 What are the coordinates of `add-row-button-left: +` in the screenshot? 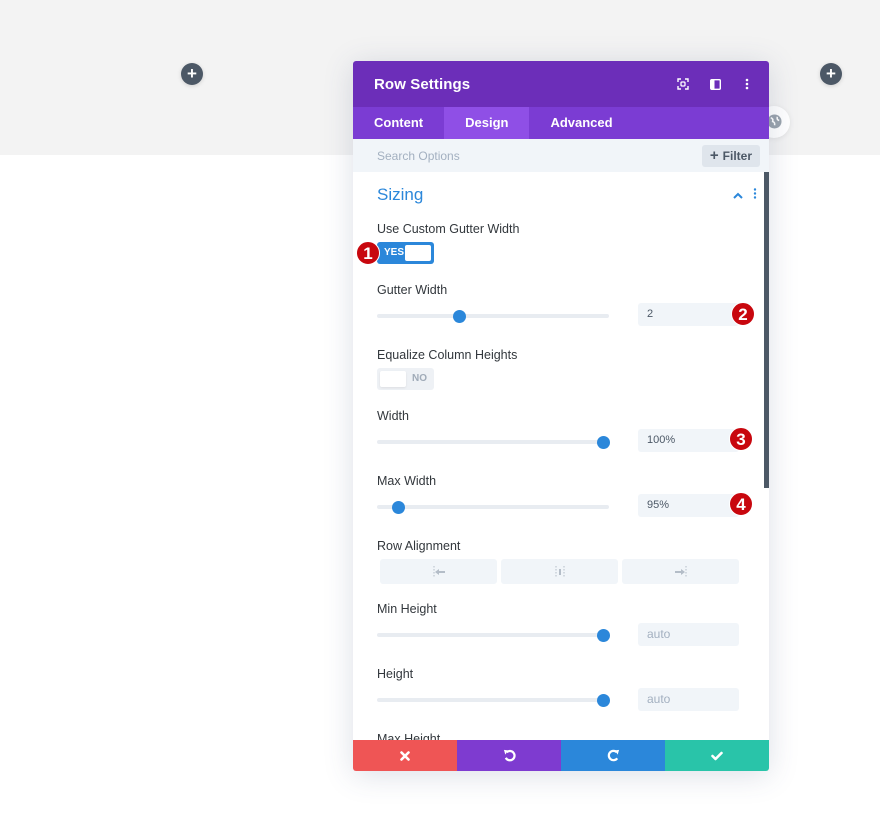 It's located at (192, 74).